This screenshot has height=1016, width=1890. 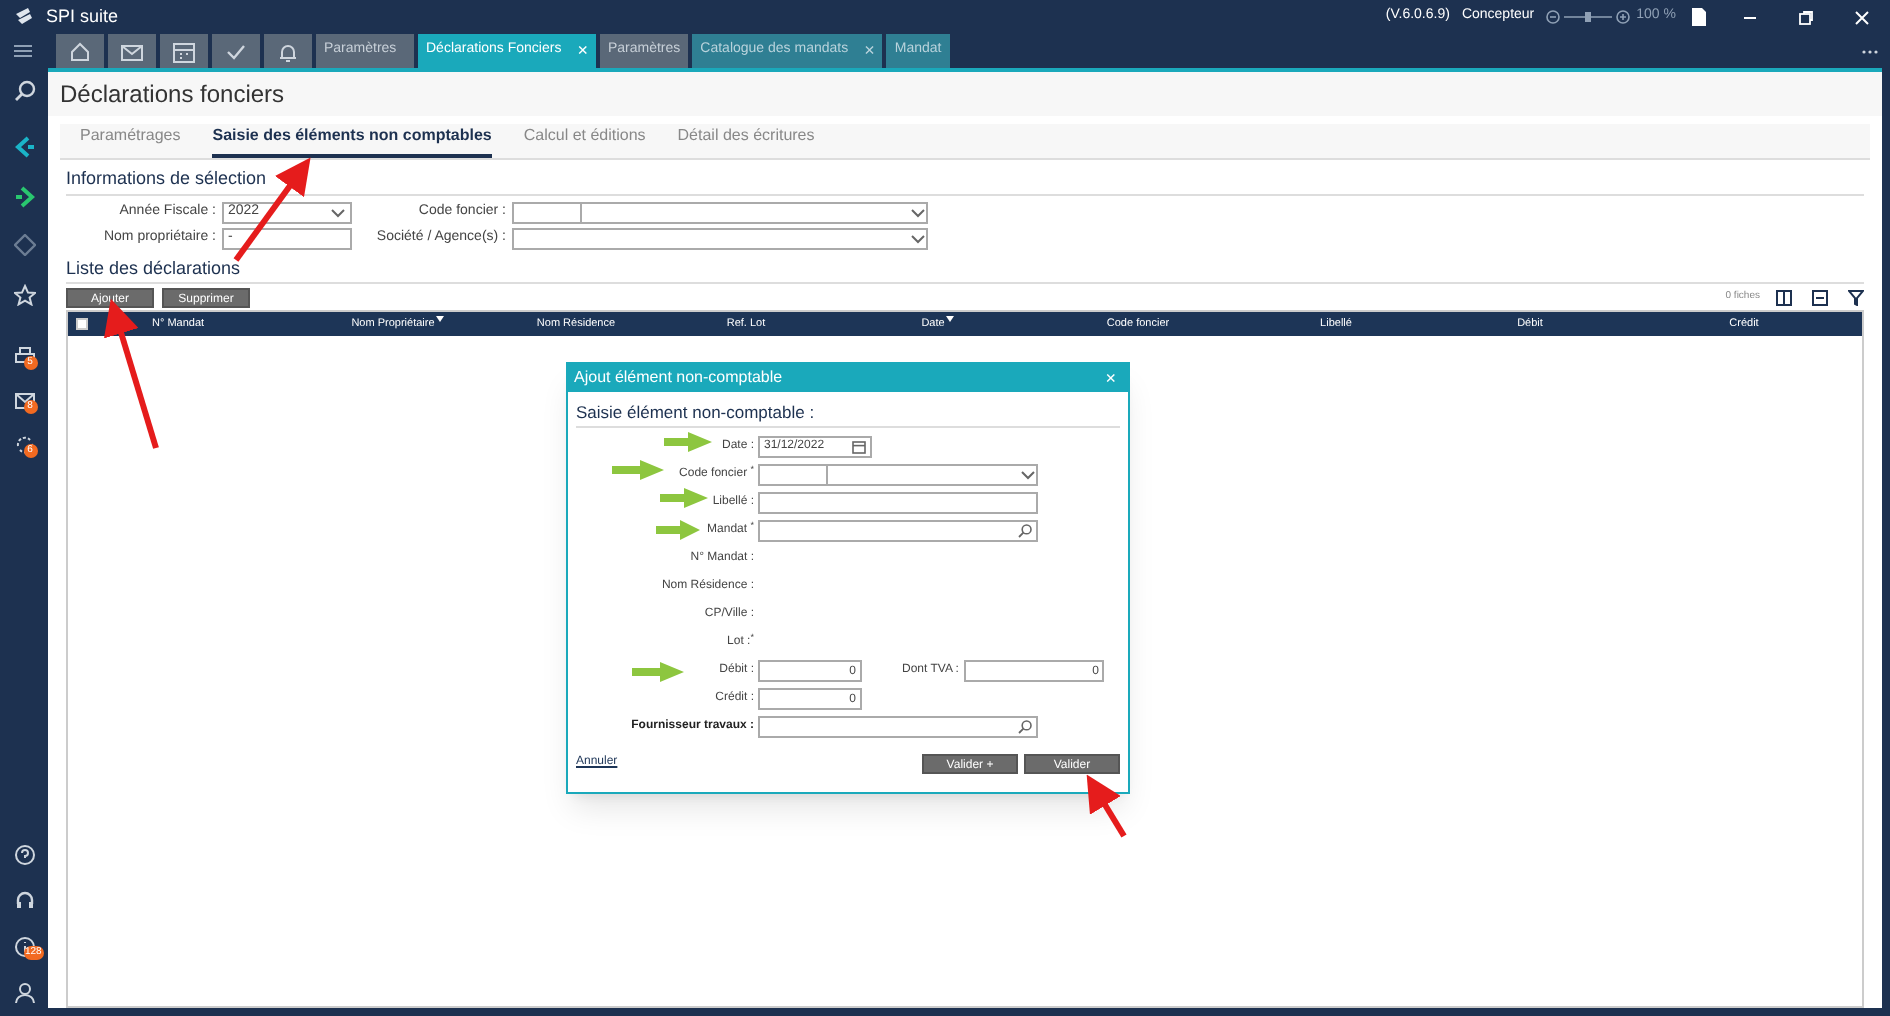 What do you see at coordinates (23, 51) in the screenshot?
I see `menu-icon` at bounding box center [23, 51].